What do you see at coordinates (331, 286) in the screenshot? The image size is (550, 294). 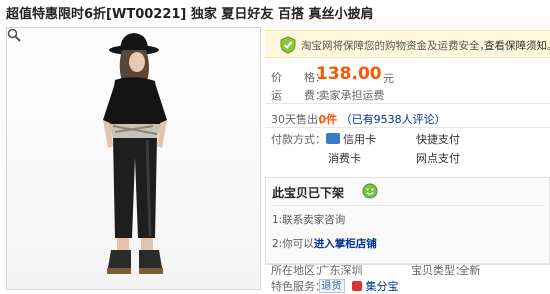 I see `return-service-badge: 退货` at bounding box center [331, 286].